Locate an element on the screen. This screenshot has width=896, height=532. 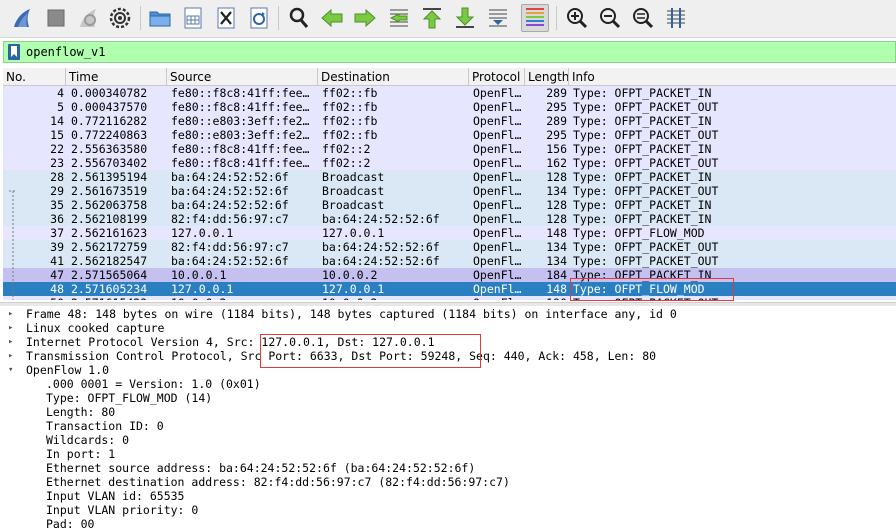
packet-cell-time: 2.556703402 is located at coordinates (109, 163).